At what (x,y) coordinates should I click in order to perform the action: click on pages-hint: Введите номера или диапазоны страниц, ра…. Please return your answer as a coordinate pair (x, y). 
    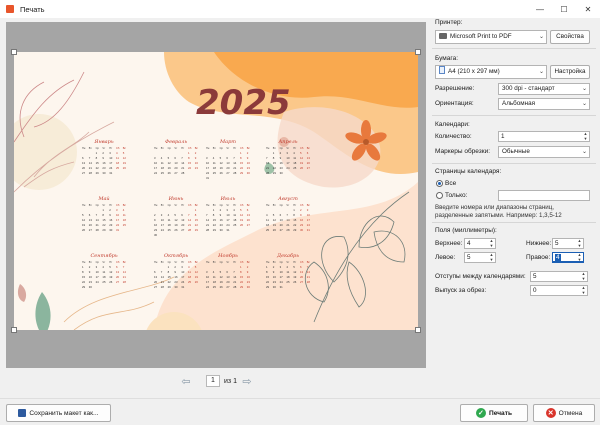
    Looking at the image, I should click on (498, 211).